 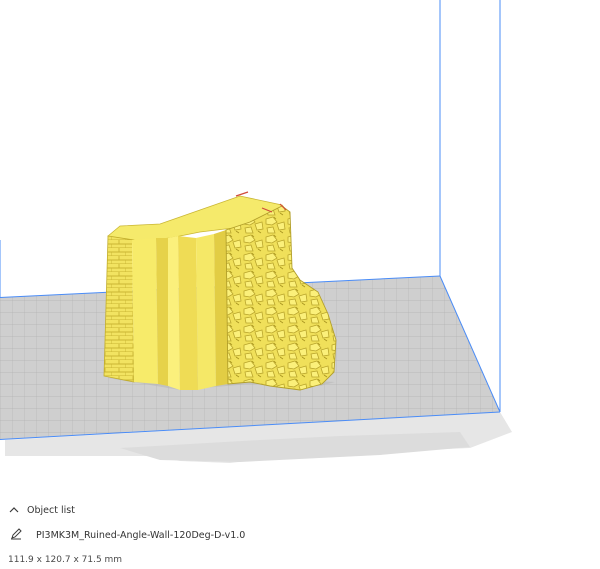 What do you see at coordinates (220, 291) in the screenshot?
I see `ruined-wall-model` at bounding box center [220, 291].